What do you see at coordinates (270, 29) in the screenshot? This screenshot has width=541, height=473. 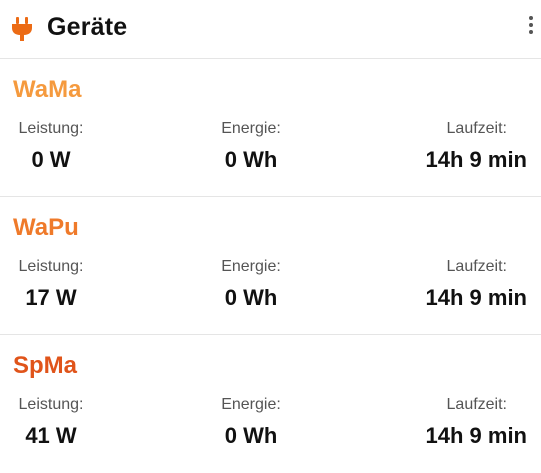 I see `app-header: Geräte` at bounding box center [270, 29].